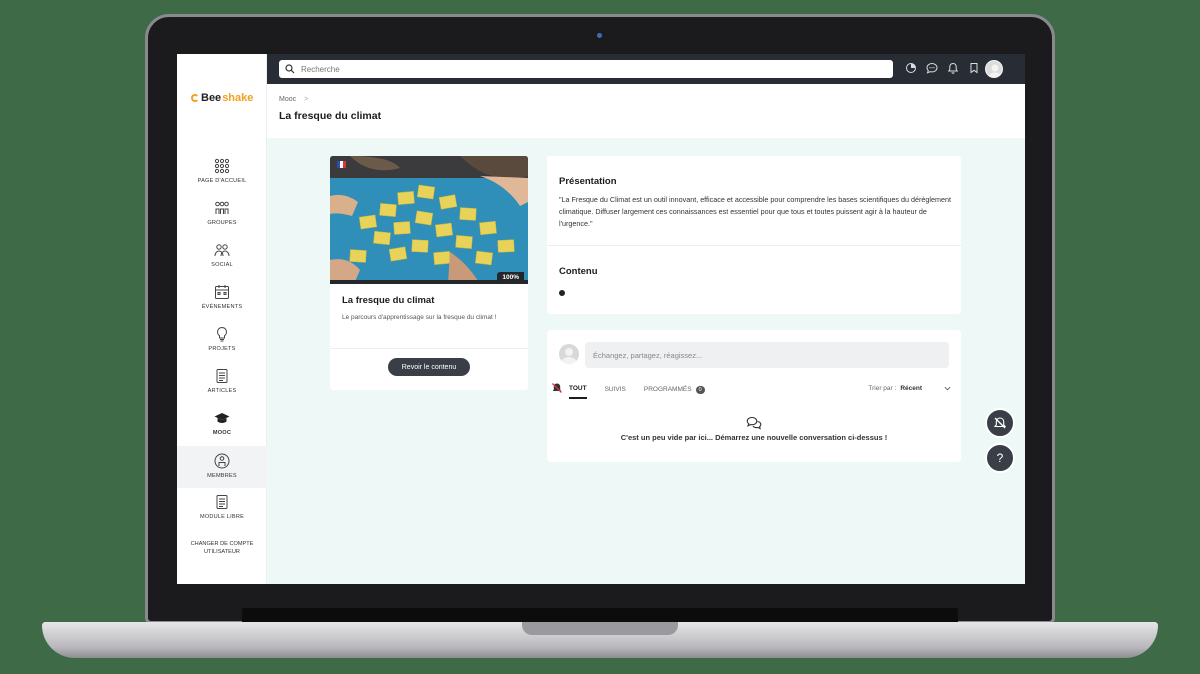 The image size is (1200, 674). What do you see at coordinates (222, 384) in the screenshot?
I see `sidebar-item-articles: ARTICLES` at bounding box center [222, 384].